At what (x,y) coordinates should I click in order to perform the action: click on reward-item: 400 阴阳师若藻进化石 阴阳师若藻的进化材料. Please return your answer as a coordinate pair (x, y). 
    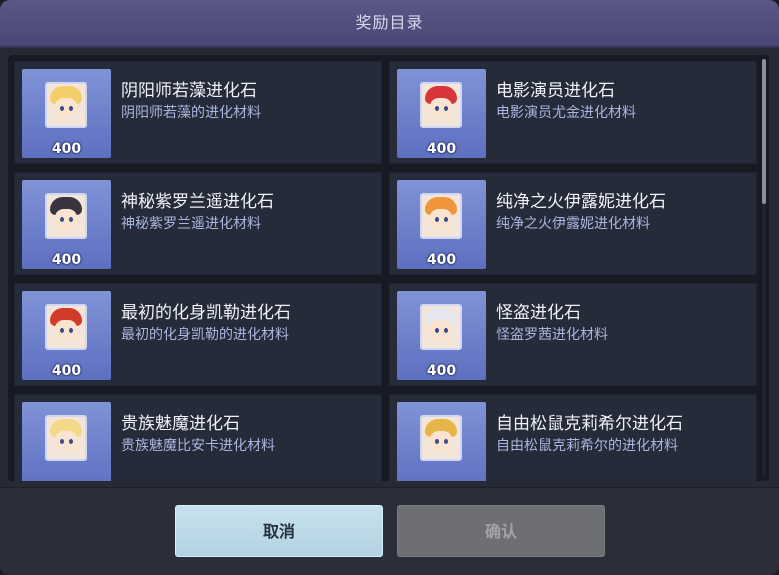
    Looking at the image, I should click on (198, 112).